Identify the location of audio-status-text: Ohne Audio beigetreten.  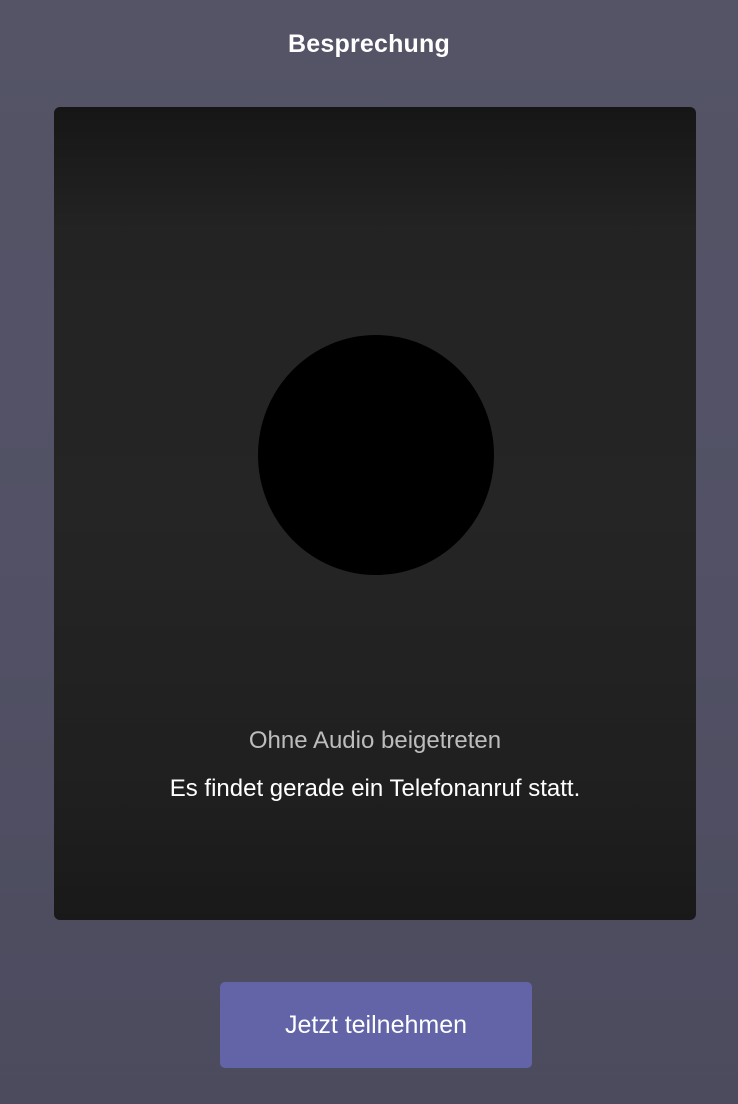
(375, 740).